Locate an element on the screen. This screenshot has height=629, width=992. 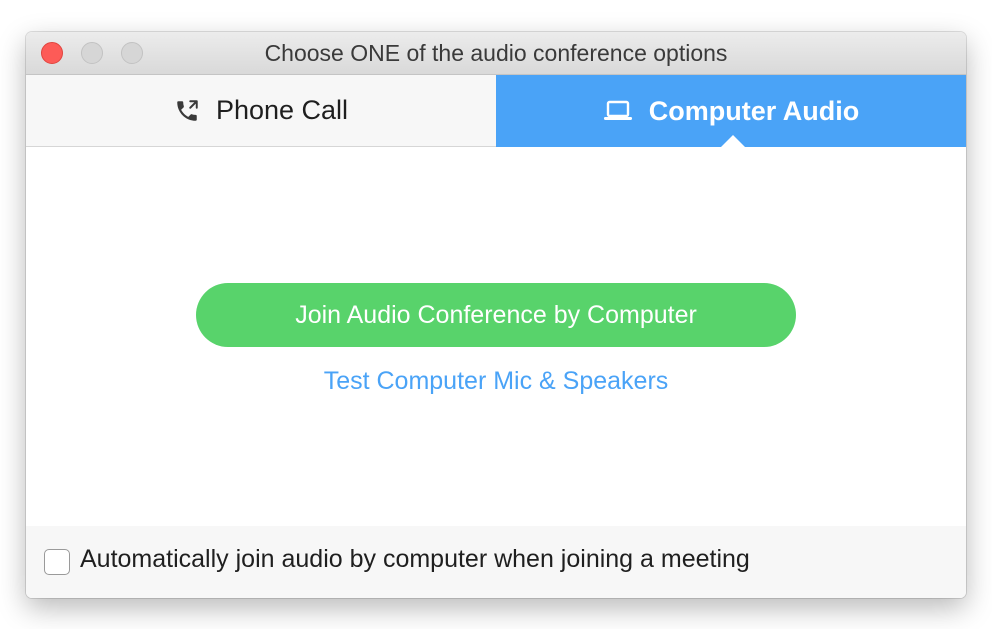
tab-computer-audio-label: Computer Audio is located at coordinates (754, 110).